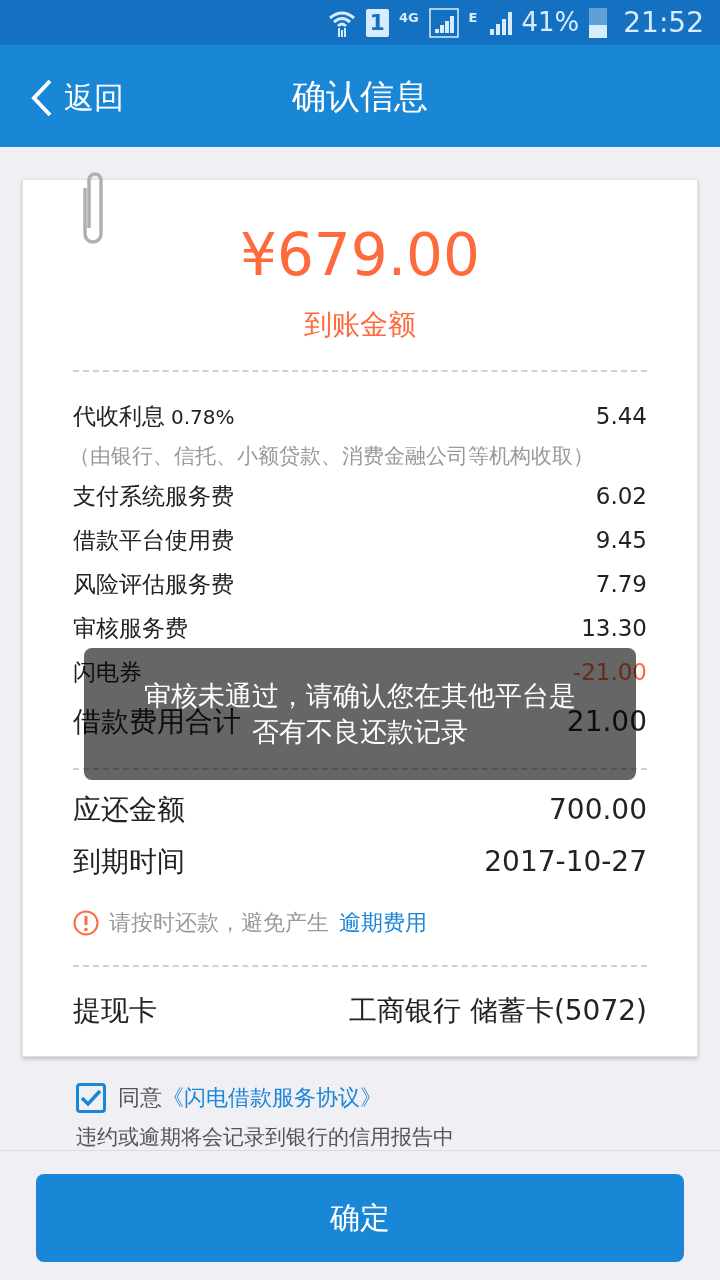  I want to click on amount-label: 到账金额, so click(360, 325).